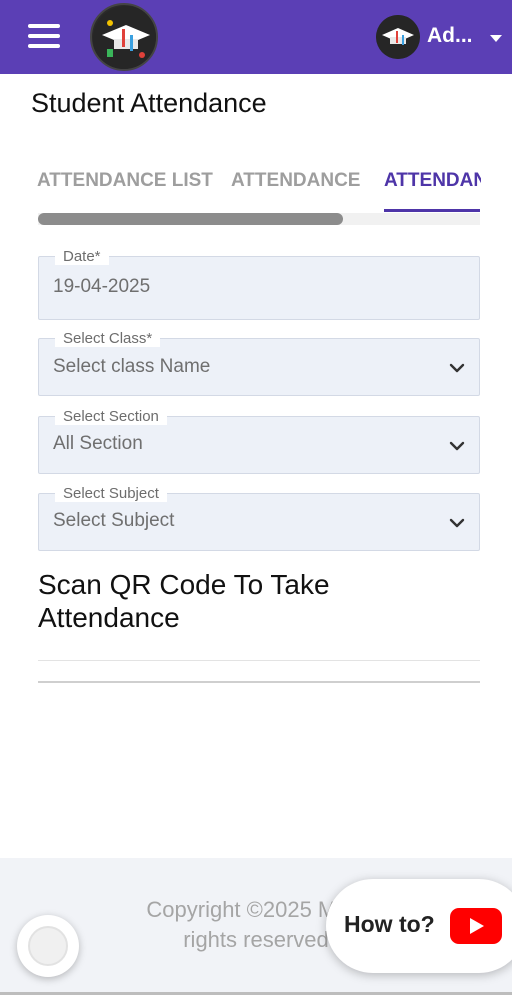 This screenshot has width=512, height=995. Describe the element at coordinates (113, 521) in the screenshot. I see `subject-value: Select Subject` at that location.